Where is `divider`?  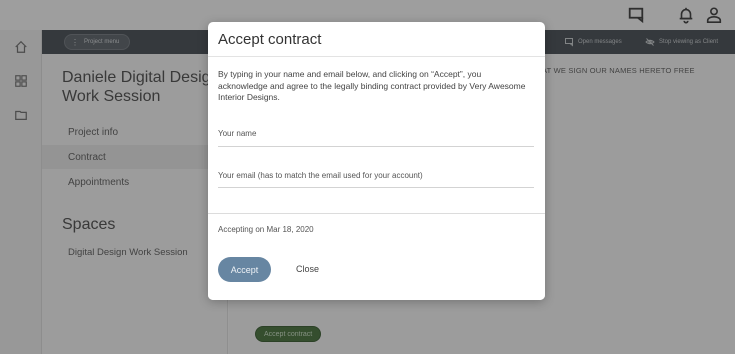 divider is located at coordinates (376, 56).